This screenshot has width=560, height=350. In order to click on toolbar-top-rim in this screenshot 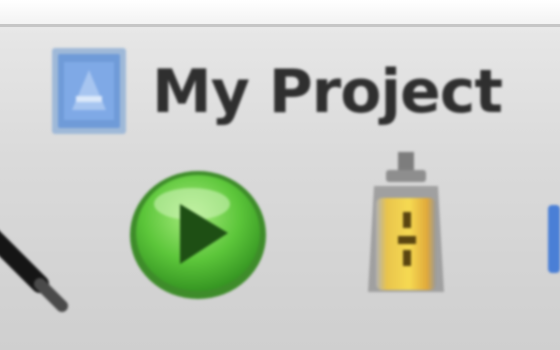, I will do `click(280, 13)`.